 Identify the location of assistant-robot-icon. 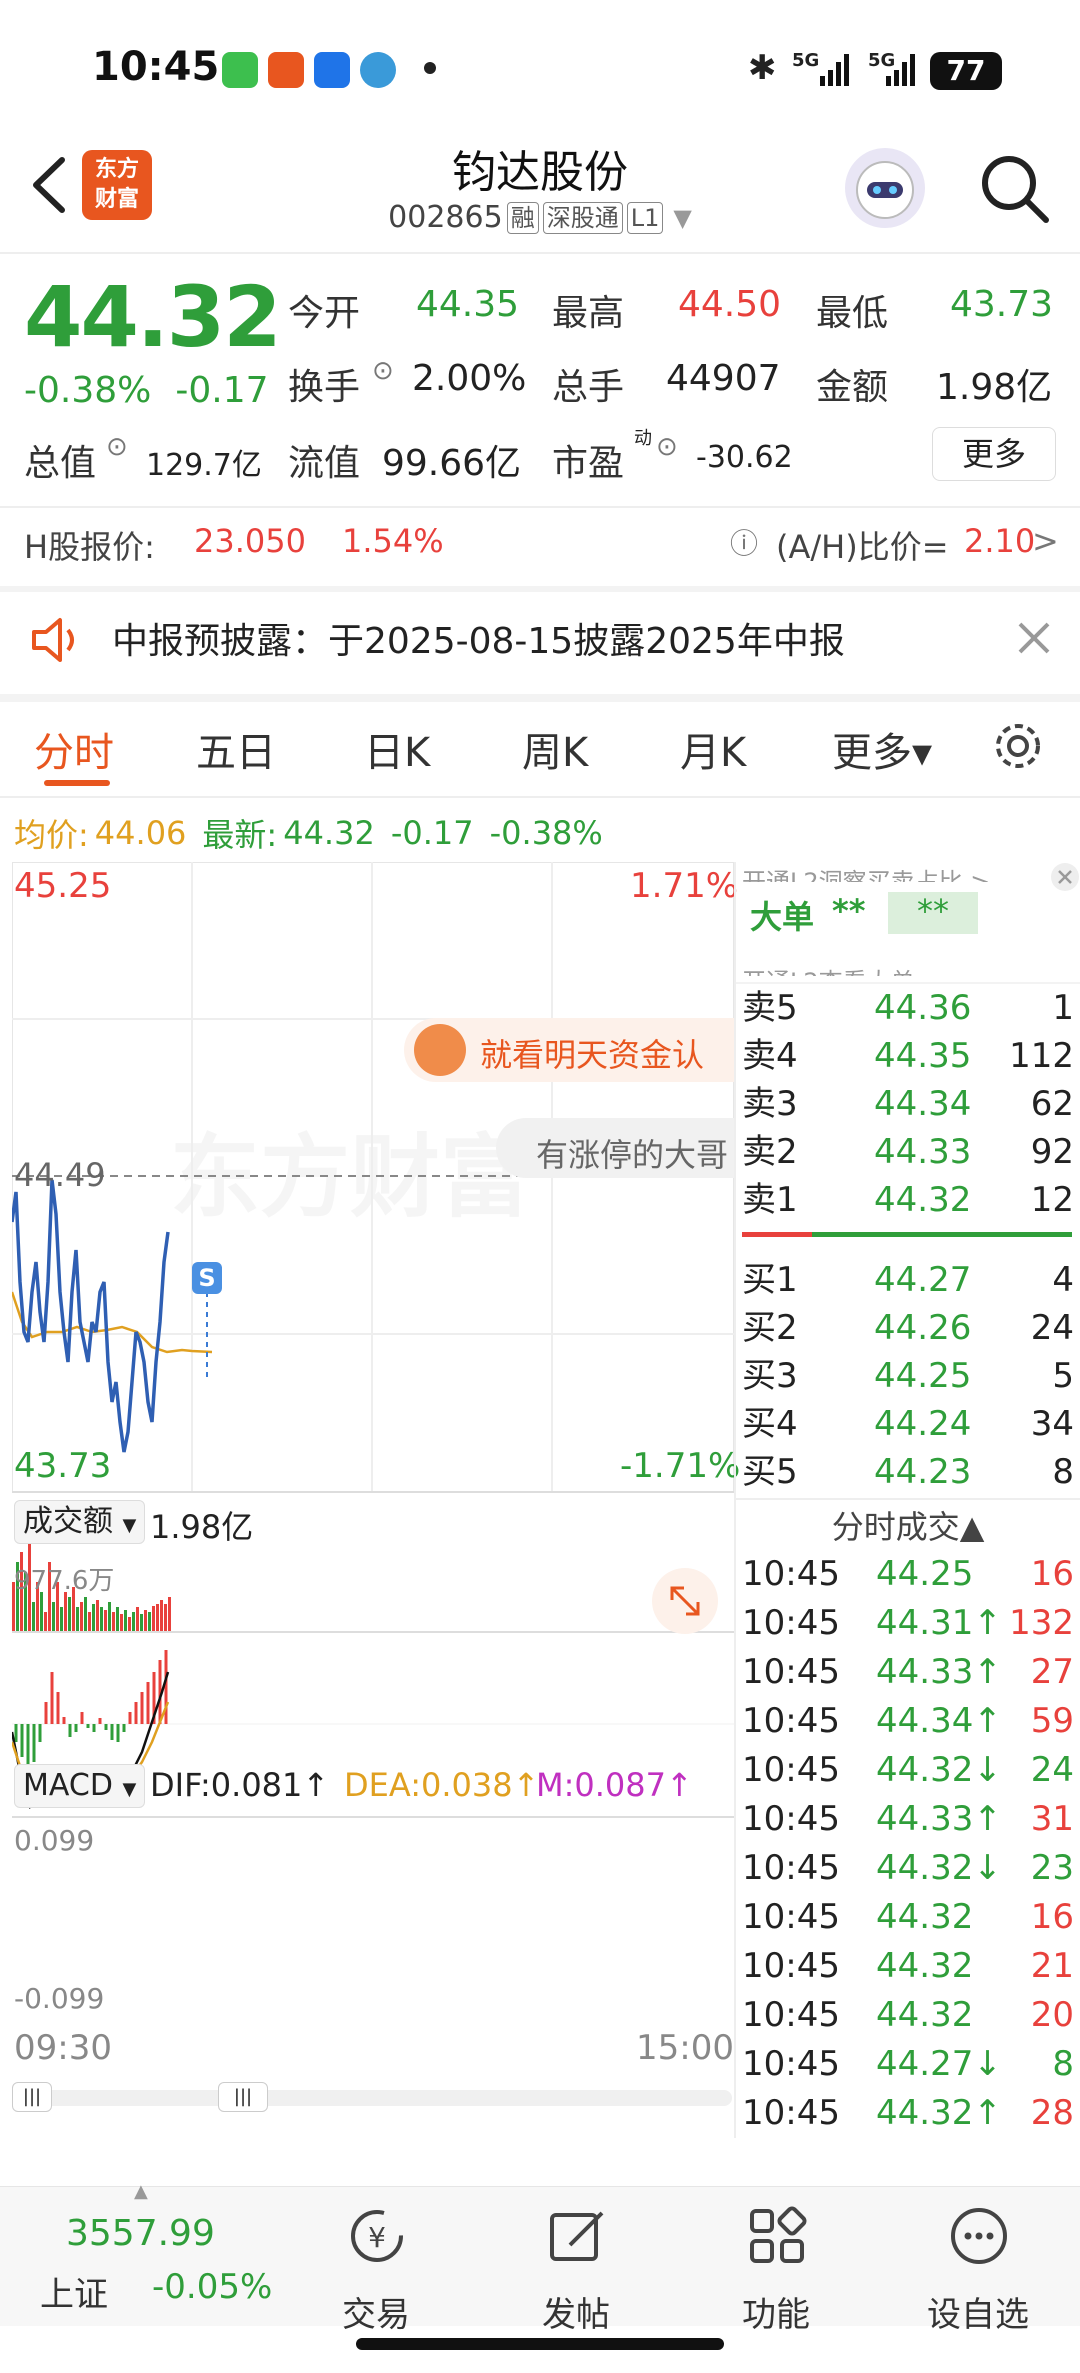
(885, 188).